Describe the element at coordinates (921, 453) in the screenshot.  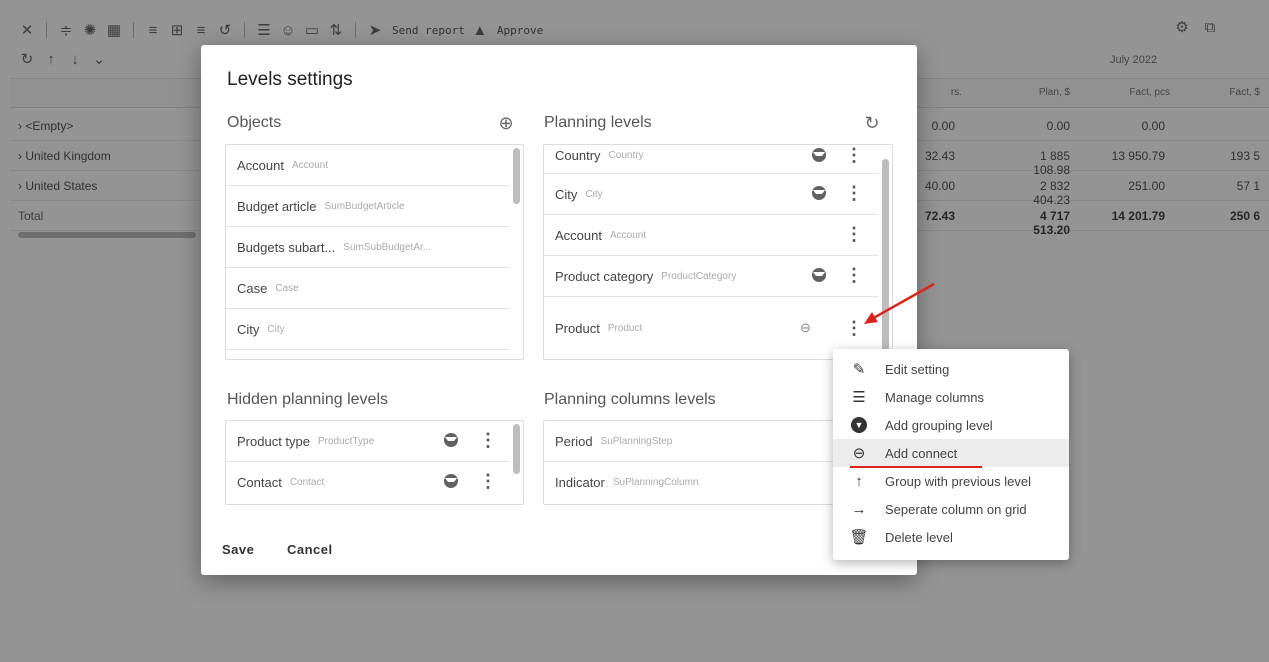
I see `menu-item-label: Add connect` at that location.